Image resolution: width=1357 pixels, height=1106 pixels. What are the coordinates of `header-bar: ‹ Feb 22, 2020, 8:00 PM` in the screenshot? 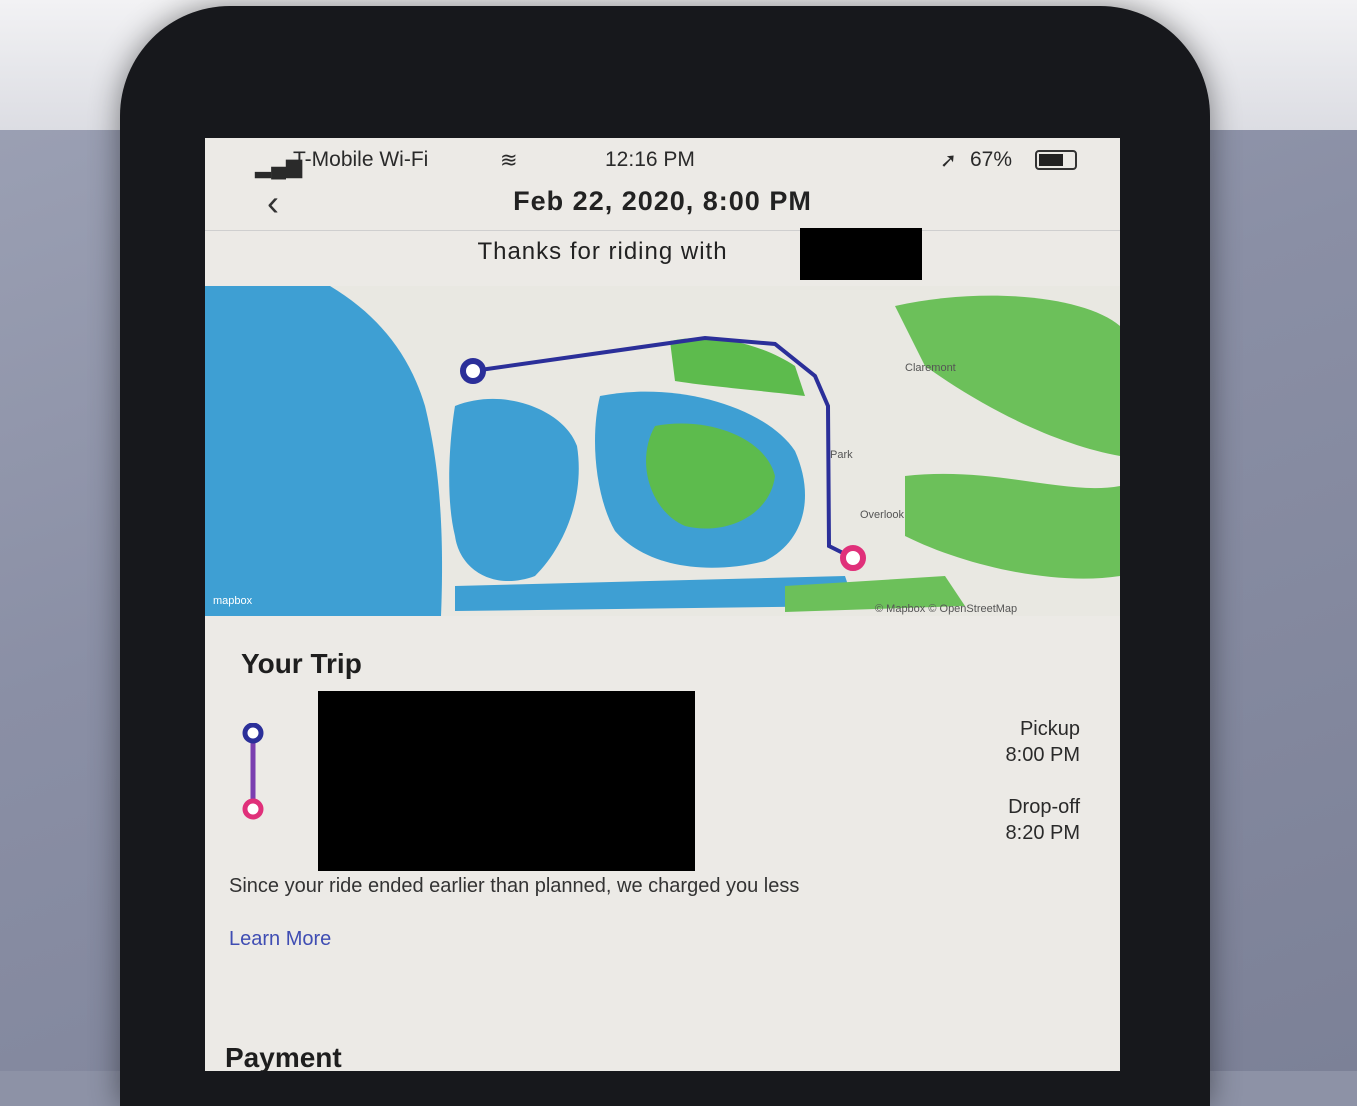 It's located at (662, 204).